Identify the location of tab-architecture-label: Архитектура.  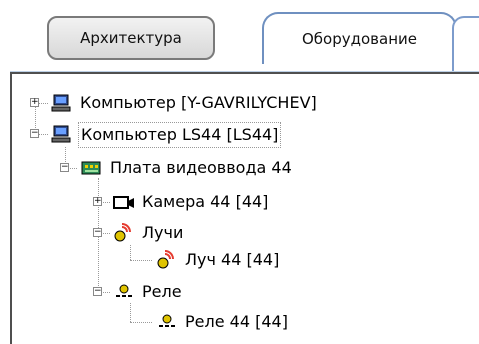
(131, 38).